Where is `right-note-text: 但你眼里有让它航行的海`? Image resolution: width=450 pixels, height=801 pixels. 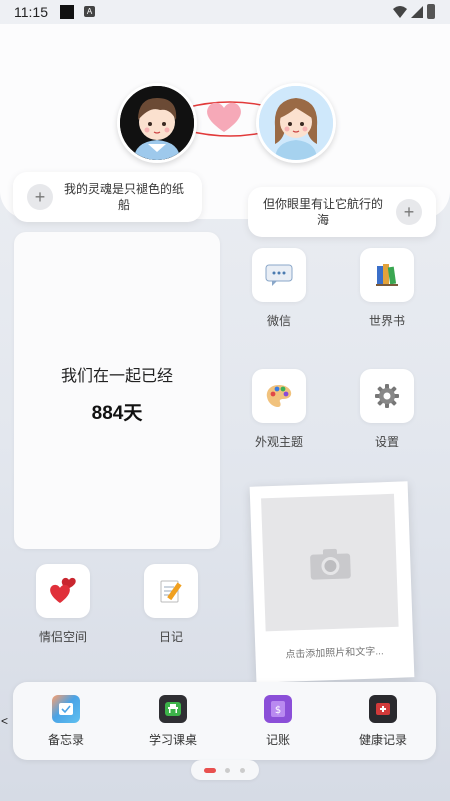
right-note-text: 但你眼里有让它航行的海 is located at coordinates (322, 212).